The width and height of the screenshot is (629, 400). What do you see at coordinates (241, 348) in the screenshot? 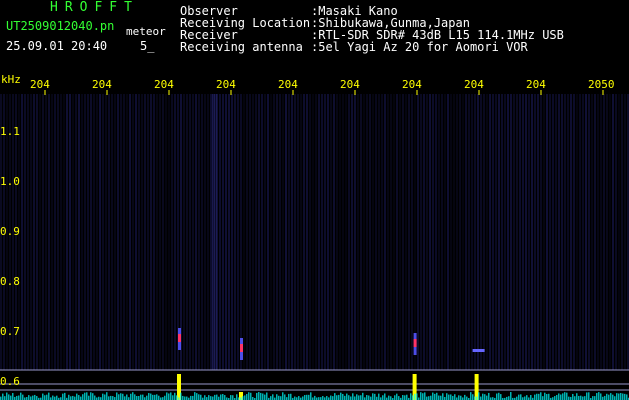
I see `echo-core` at bounding box center [241, 348].